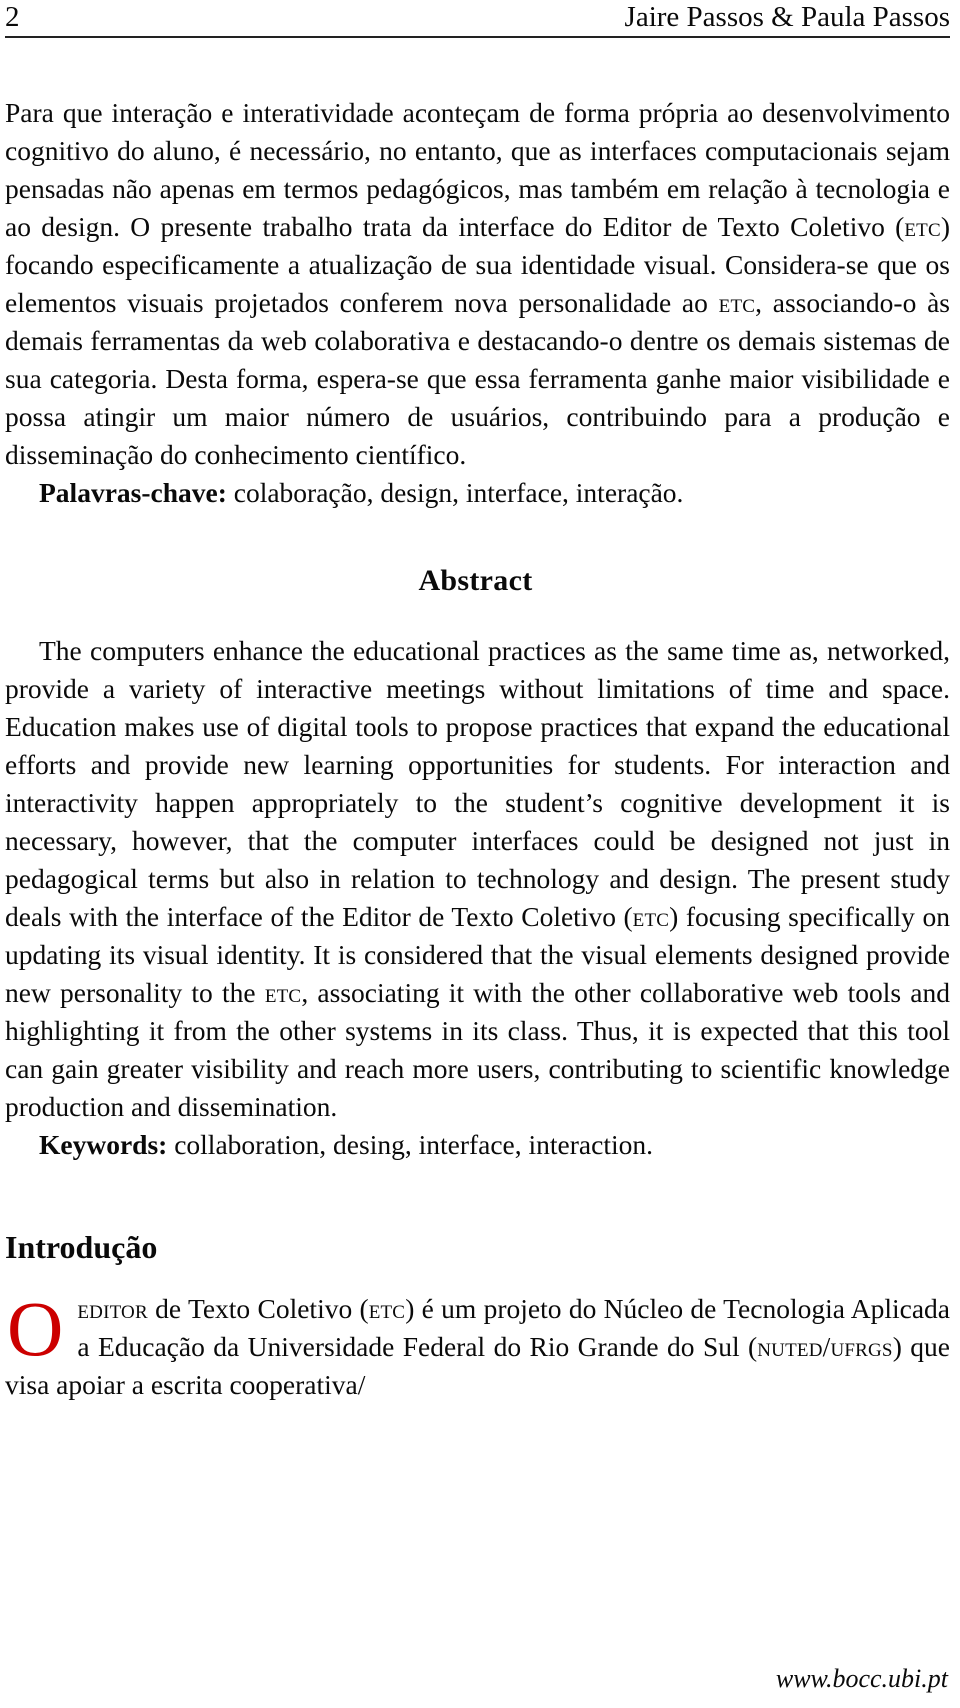 The image size is (960, 1708). Describe the element at coordinates (475, 581) in the screenshot. I see `abstract-heading: Abstract` at that location.